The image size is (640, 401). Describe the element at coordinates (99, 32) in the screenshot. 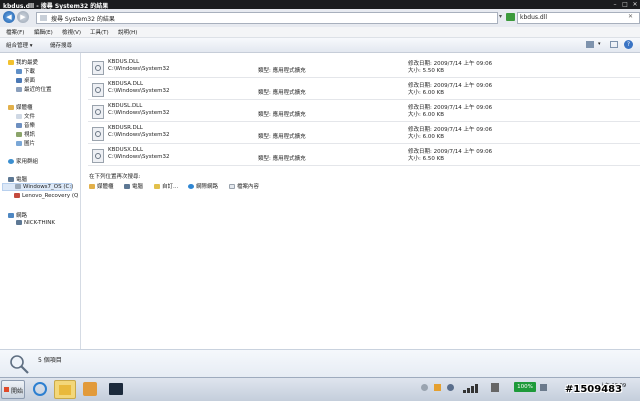

I see `menu-tools: 工具(T)` at that location.